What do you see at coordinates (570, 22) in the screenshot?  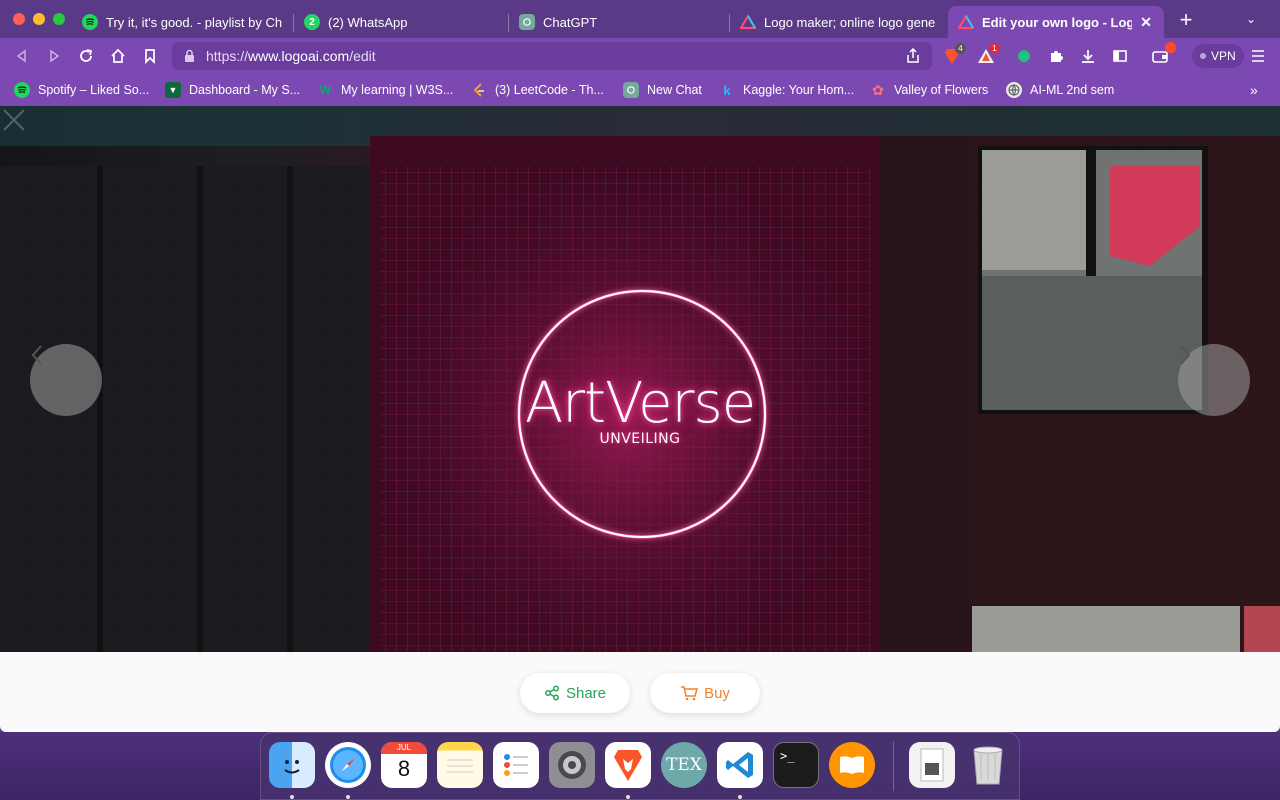 I see `tab-title: ChatGPT` at bounding box center [570, 22].